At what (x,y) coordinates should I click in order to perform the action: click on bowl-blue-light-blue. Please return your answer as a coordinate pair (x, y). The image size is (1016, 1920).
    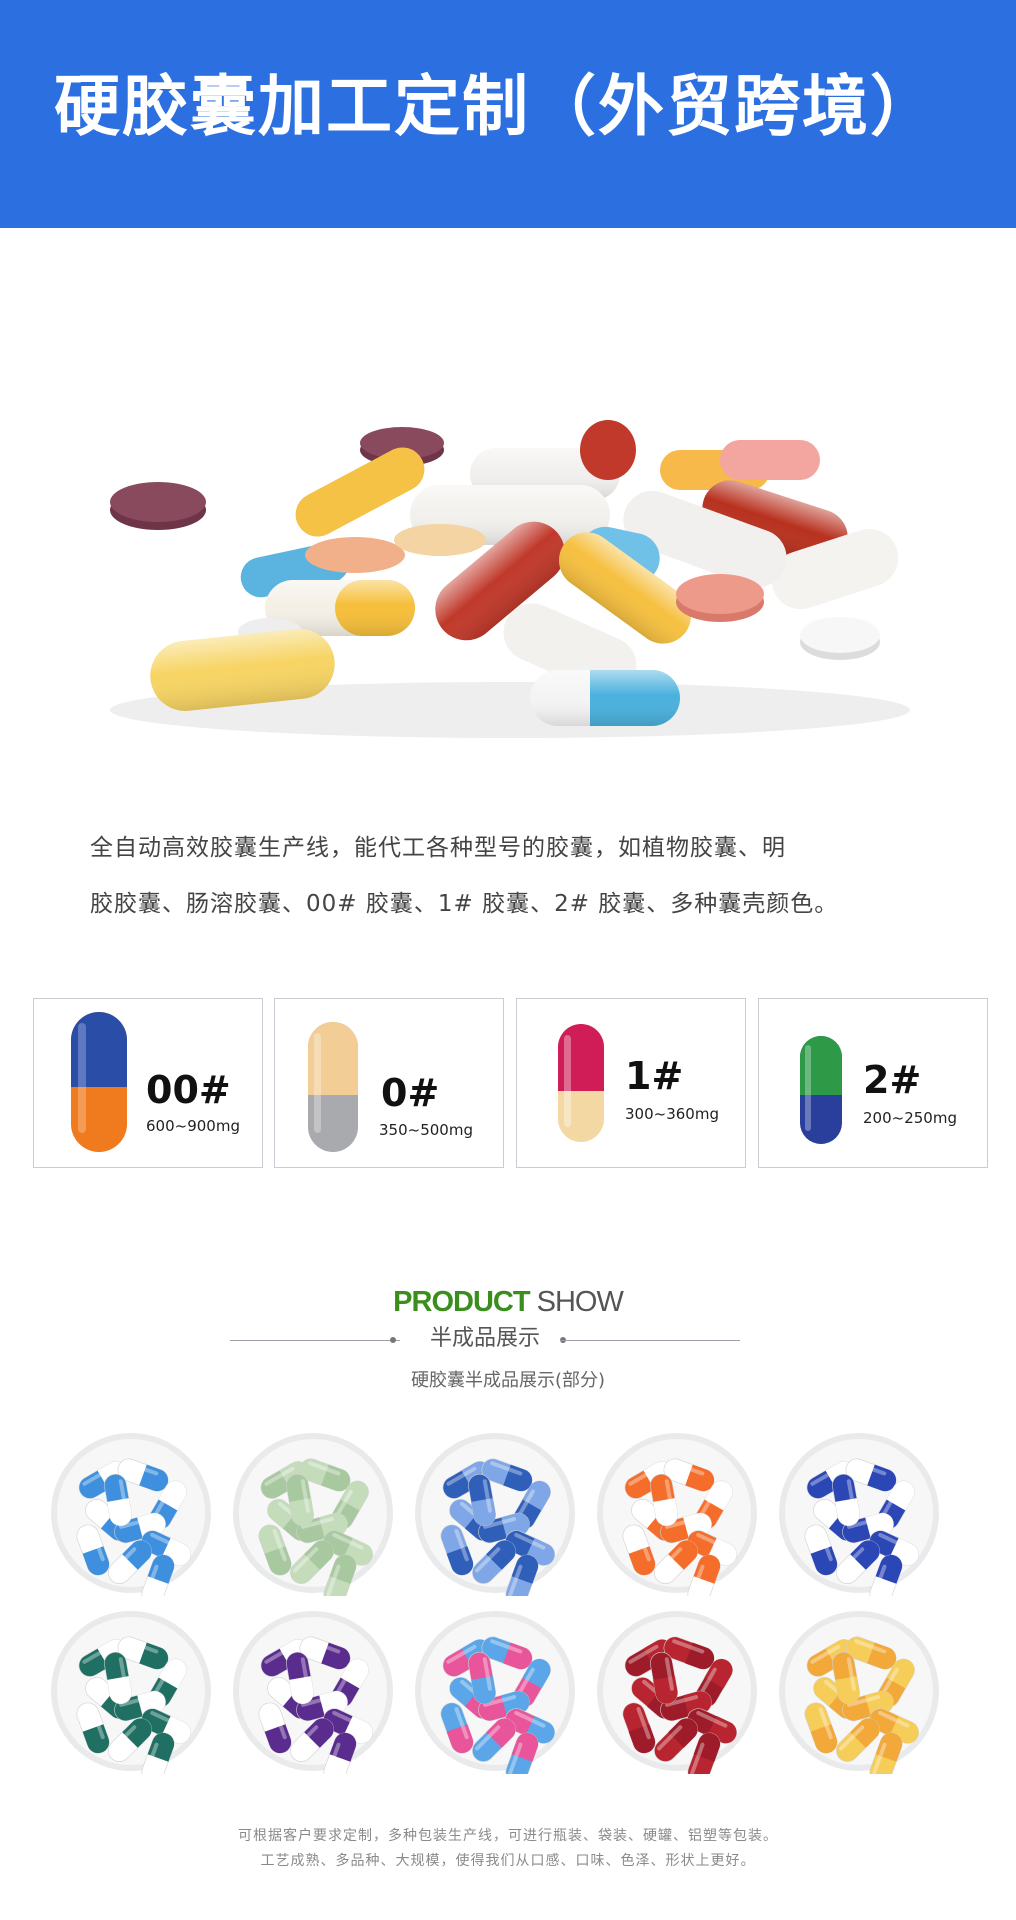
    Looking at the image, I should click on (495, 1514).